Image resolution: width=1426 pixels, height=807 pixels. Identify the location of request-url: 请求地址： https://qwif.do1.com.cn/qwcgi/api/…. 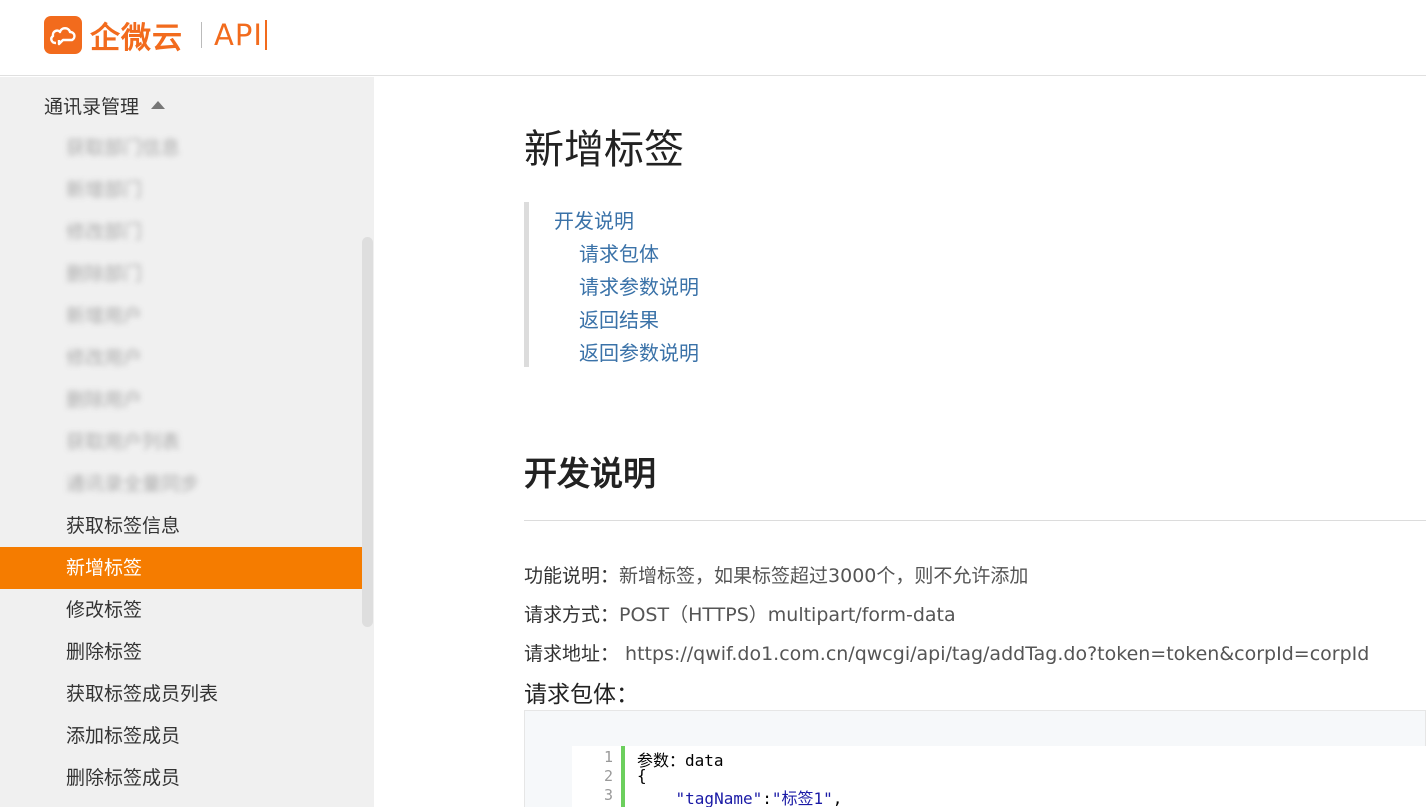
(947, 654).